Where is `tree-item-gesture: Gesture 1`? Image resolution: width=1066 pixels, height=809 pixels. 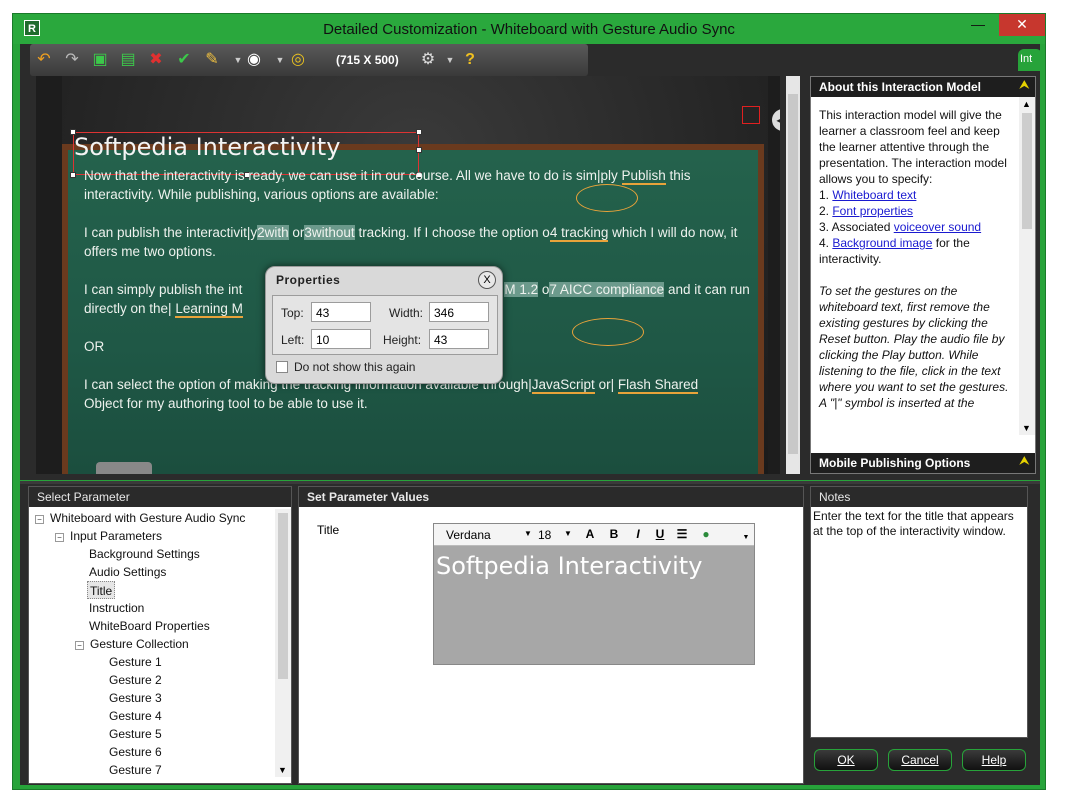 tree-item-gesture: Gesture 1 is located at coordinates (135, 662).